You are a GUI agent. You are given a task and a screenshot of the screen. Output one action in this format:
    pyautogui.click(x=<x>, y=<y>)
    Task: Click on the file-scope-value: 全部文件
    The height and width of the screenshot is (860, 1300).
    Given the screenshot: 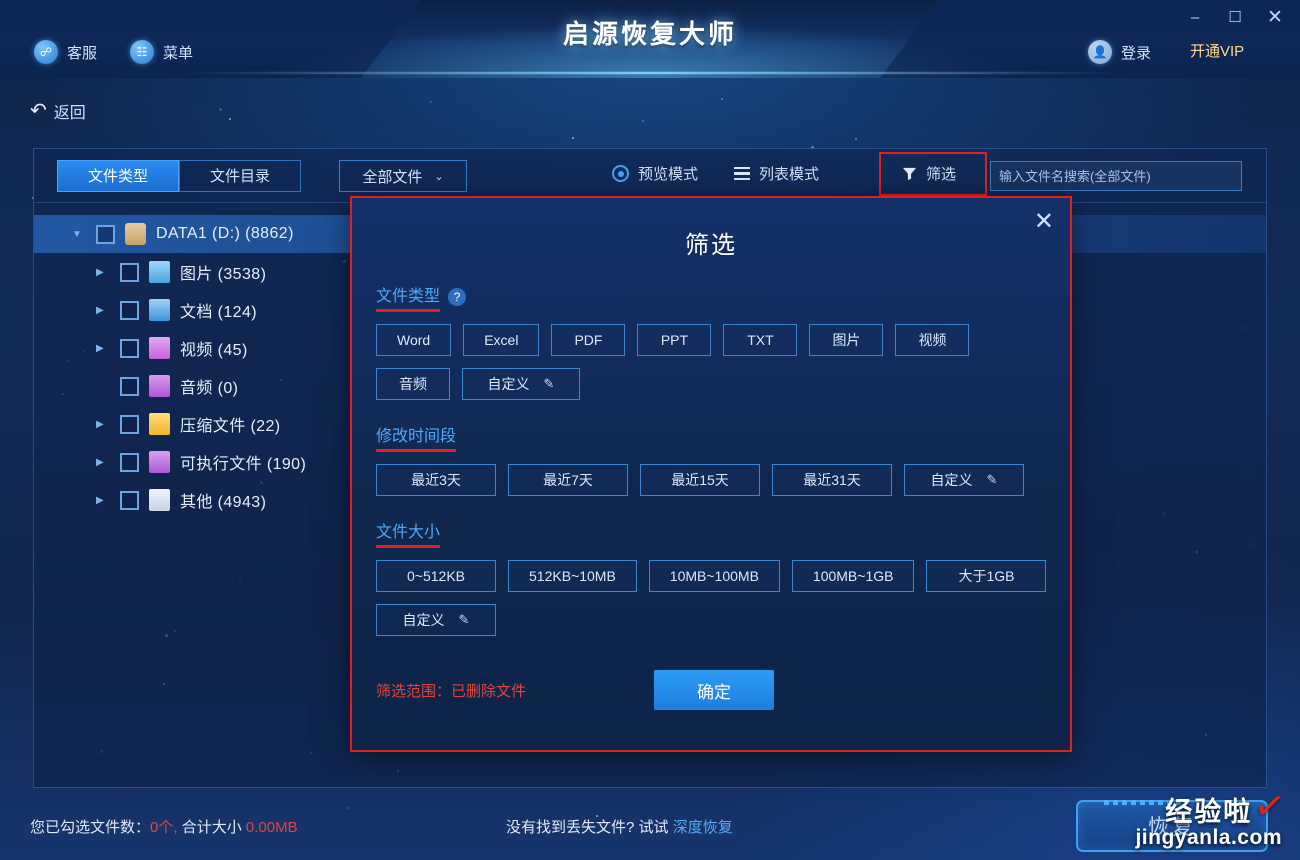 What is the action you would take?
    pyautogui.click(x=392, y=177)
    